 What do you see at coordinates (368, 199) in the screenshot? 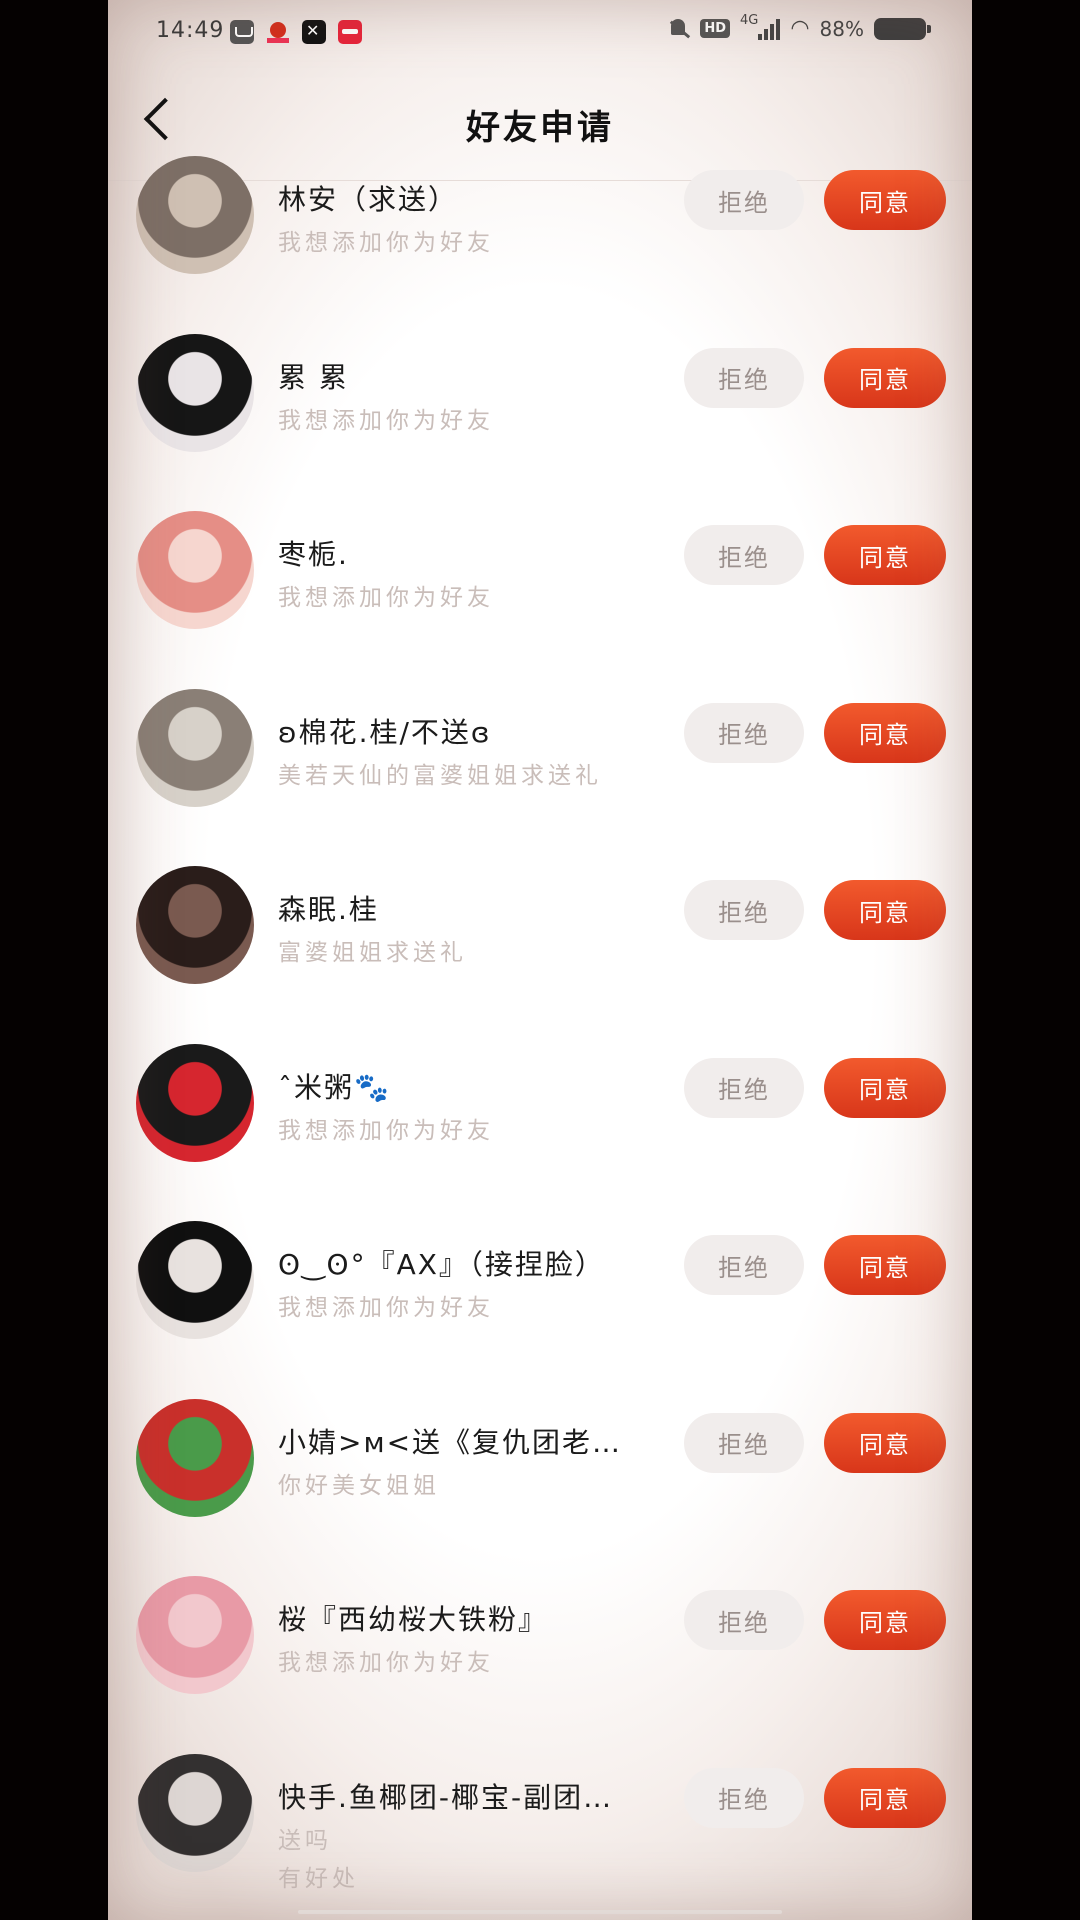
I see `requester-name: 林安（求送）` at bounding box center [368, 199].